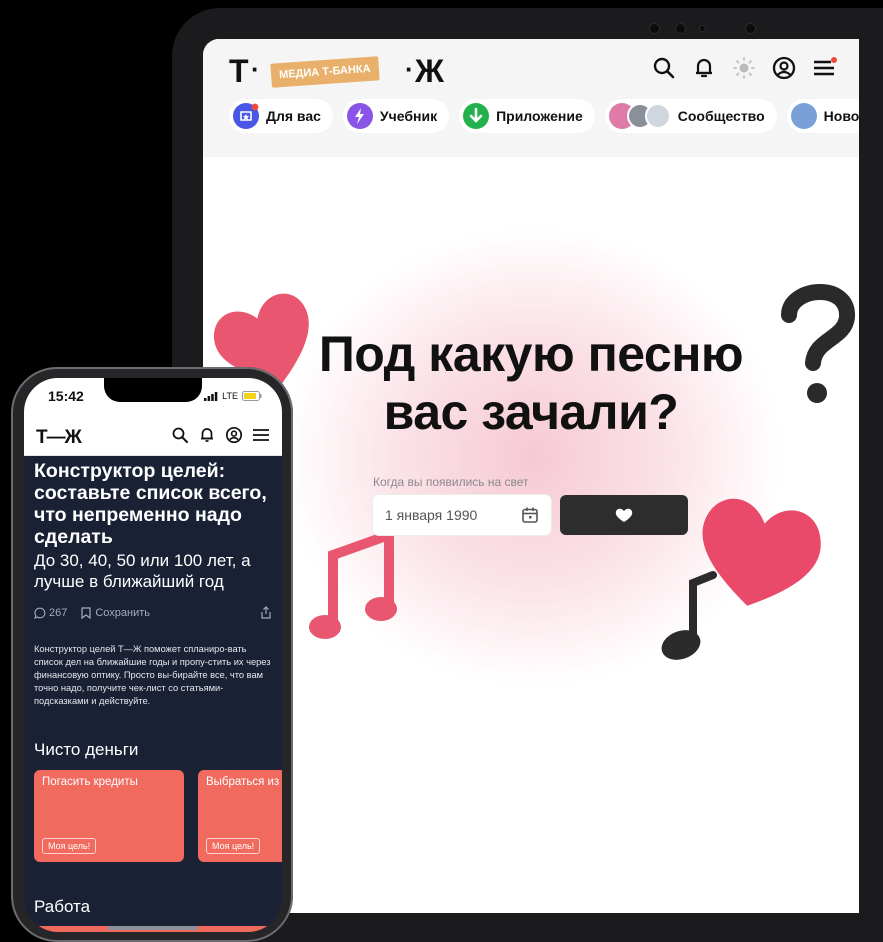  Describe the element at coordinates (153, 928) in the screenshot. I see `home-indicator` at that location.